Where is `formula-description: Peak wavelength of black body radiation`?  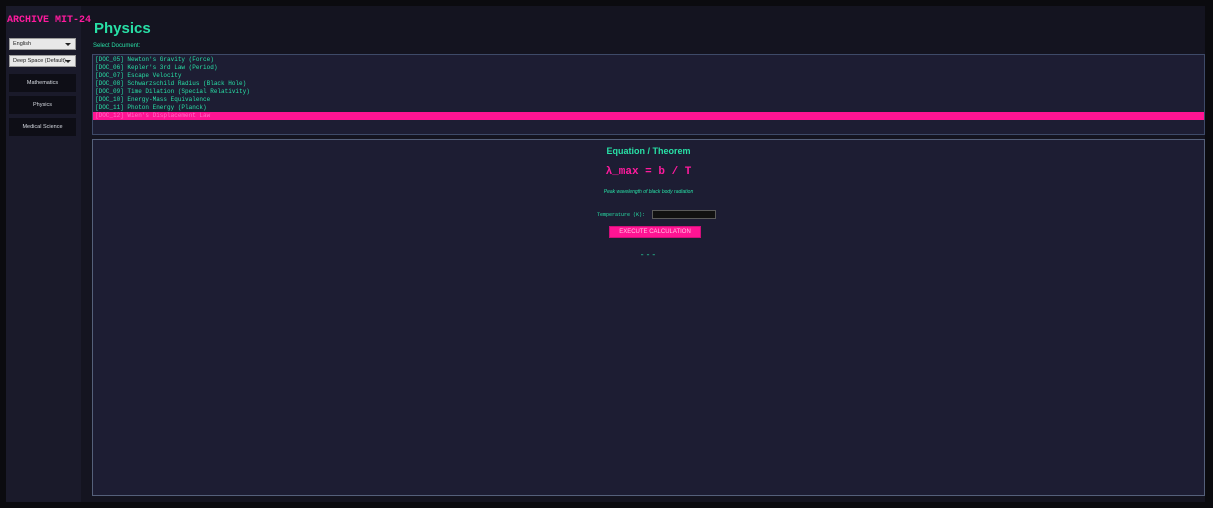 formula-description: Peak wavelength of black body radiation is located at coordinates (648, 192).